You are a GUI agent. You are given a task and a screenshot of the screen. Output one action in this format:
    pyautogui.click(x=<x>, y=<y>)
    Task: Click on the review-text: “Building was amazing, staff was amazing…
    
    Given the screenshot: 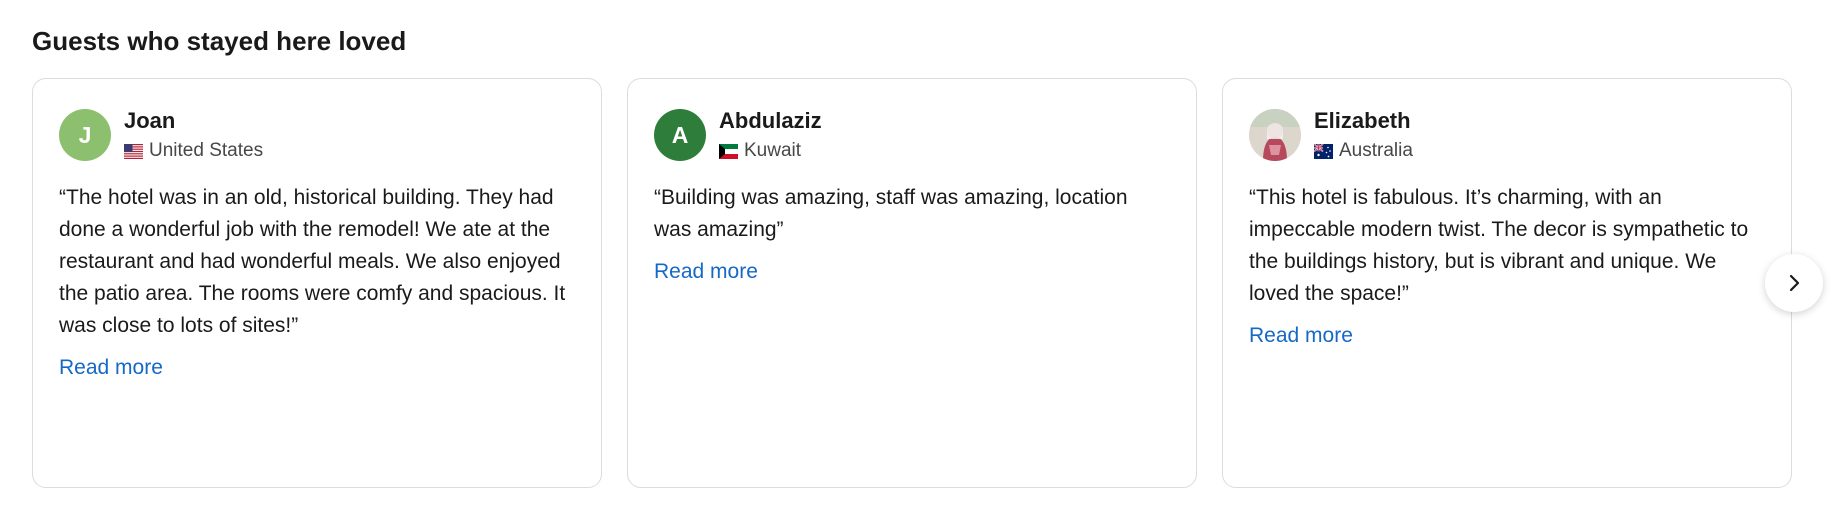 What is the action you would take?
    pyautogui.click(x=891, y=213)
    